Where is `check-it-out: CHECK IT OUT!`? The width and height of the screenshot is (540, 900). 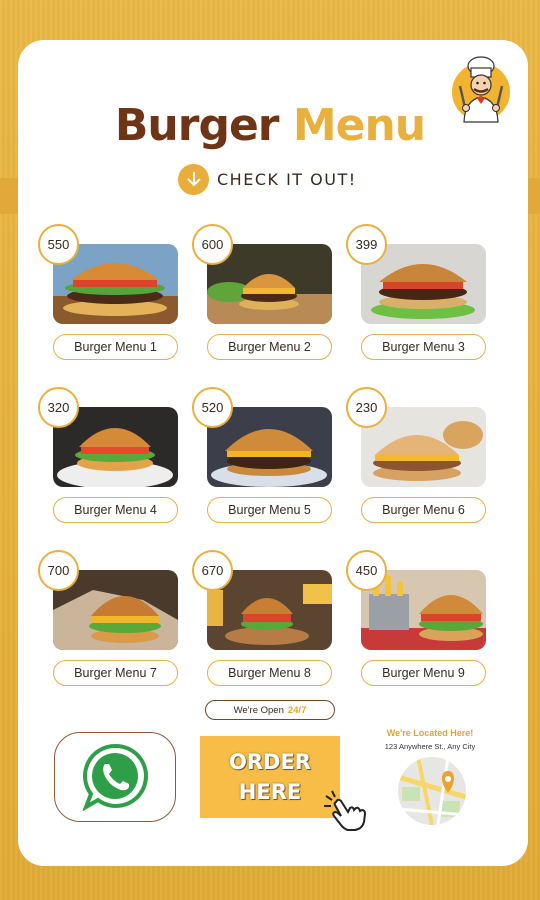
check-it-out: CHECK IT OUT! is located at coordinates (267, 179).